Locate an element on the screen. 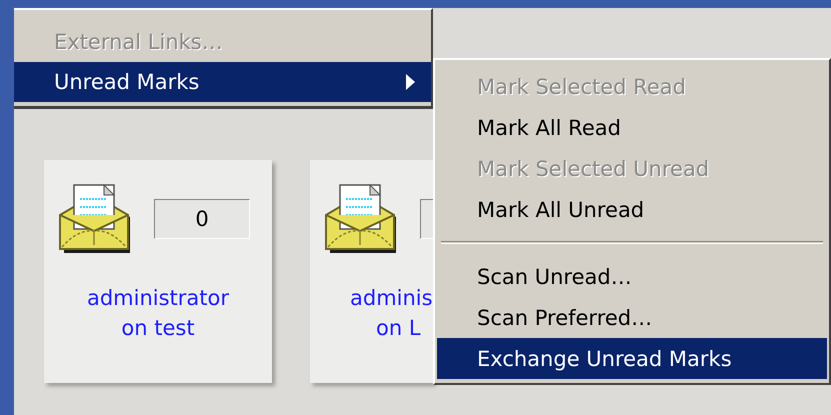 This screenshot has height=415, width=831. account-card: 0 administrator on test is located at coordinates (158, 271).